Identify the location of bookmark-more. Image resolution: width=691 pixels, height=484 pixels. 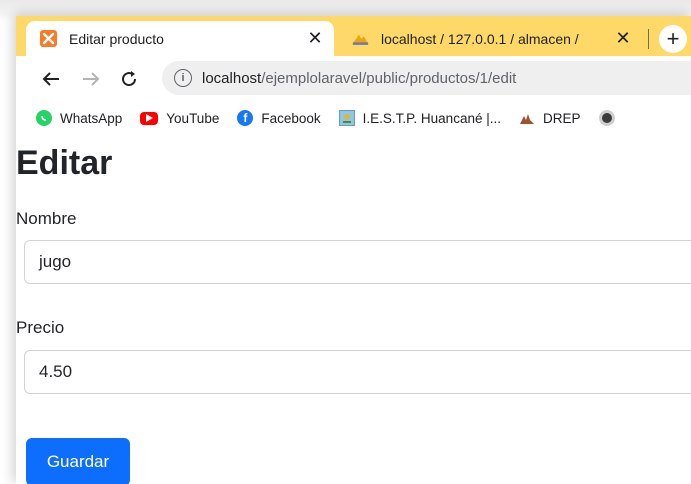
(606, 118).